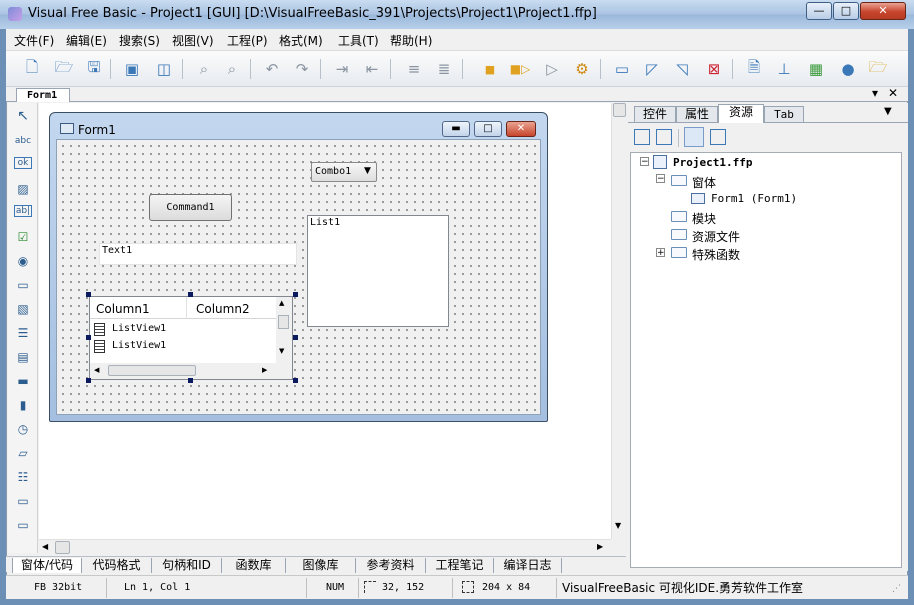 This screenshot has height=605, width=914. Describe the element at coordinates (342, 69) in the screenshot. I see `indent-icon: ⇥` at that location.